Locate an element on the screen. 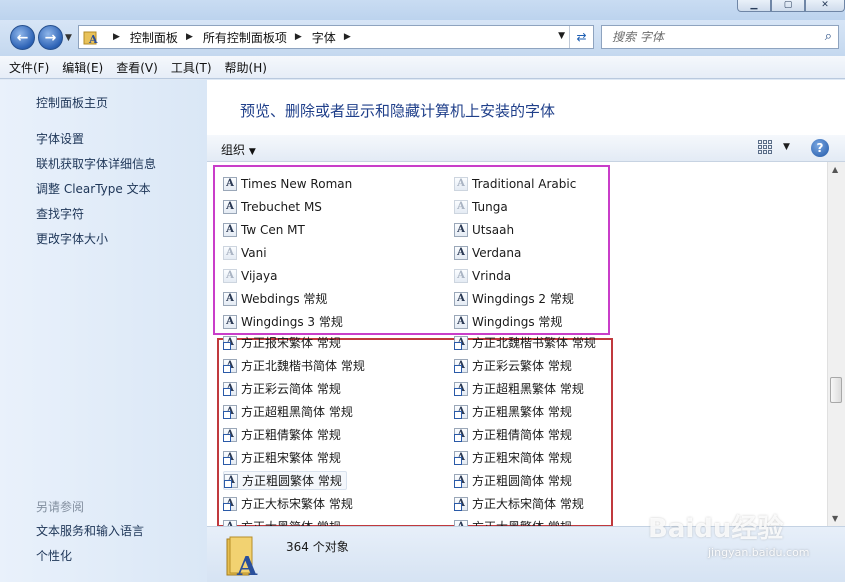 The width and height of the screenshot is (845, 582). refresh-button: ⇄ is located at coordinates (581, 37).